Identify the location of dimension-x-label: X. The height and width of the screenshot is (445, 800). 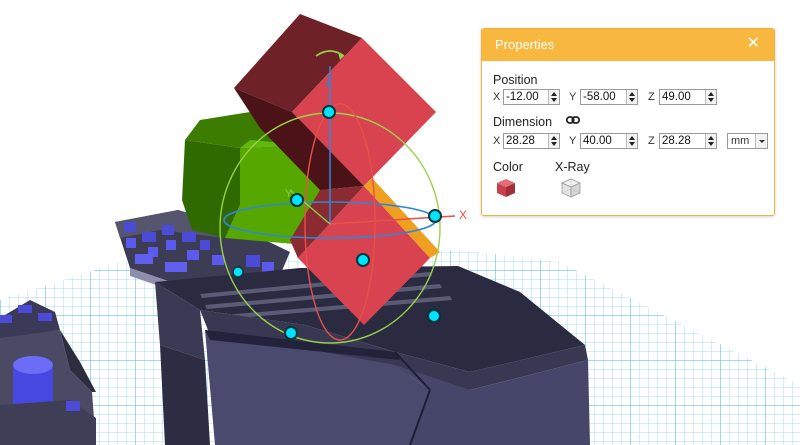
(497, 141).